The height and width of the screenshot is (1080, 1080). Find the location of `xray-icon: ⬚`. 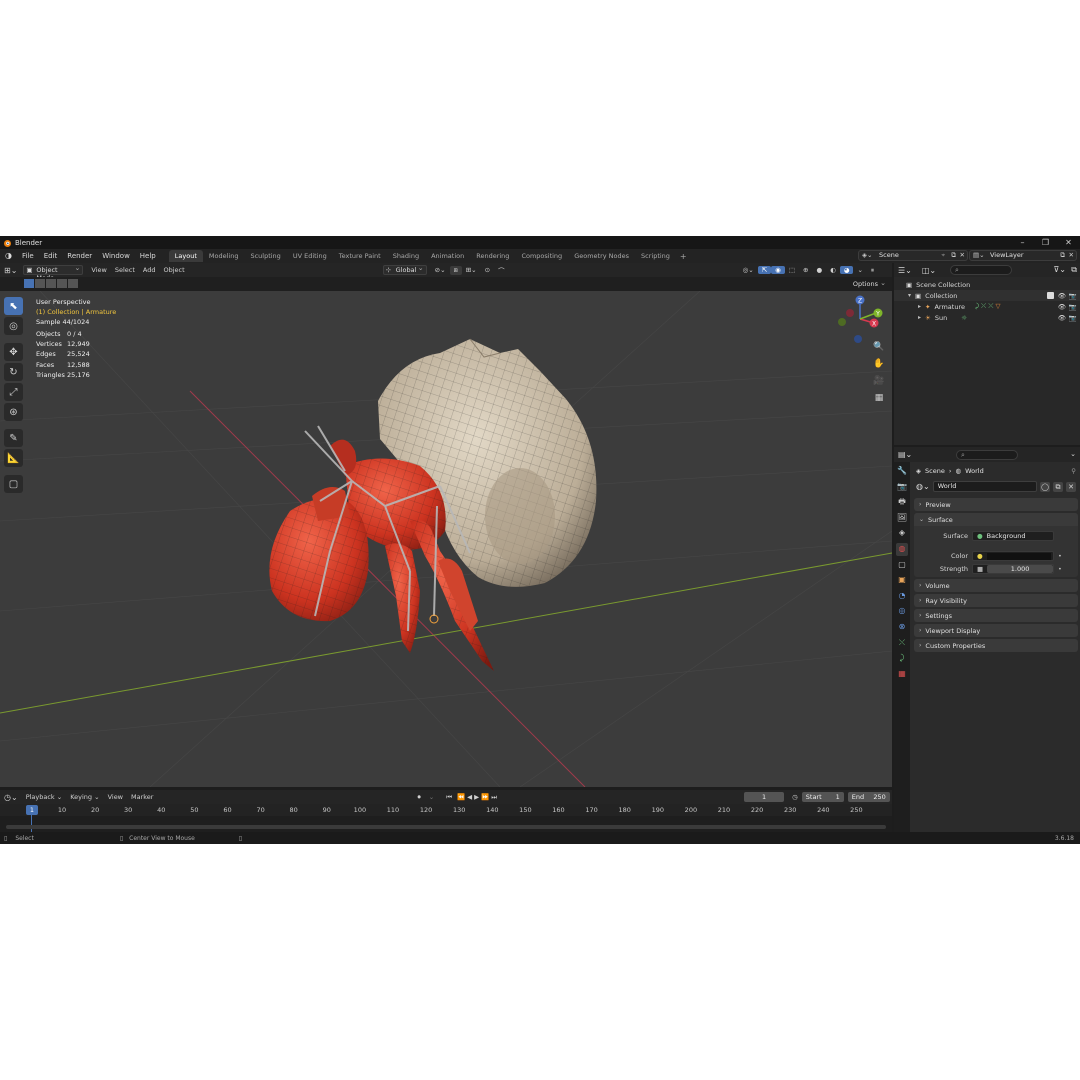

xray-icon: ⬚ is located at coordinates (792, 270).